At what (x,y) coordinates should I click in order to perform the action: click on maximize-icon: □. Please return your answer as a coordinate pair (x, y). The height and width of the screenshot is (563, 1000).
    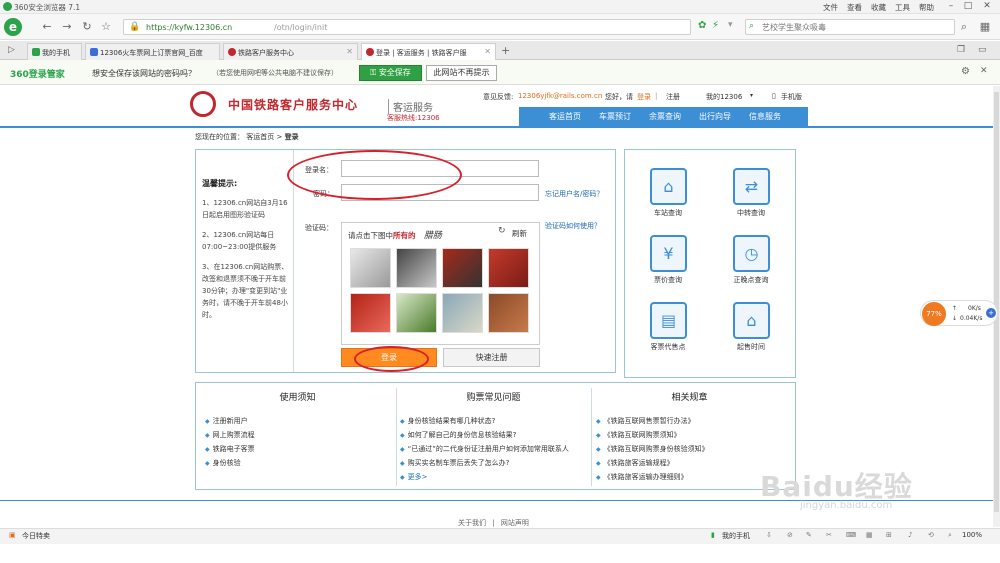
    Looking at the image, I should click on (968, 6).